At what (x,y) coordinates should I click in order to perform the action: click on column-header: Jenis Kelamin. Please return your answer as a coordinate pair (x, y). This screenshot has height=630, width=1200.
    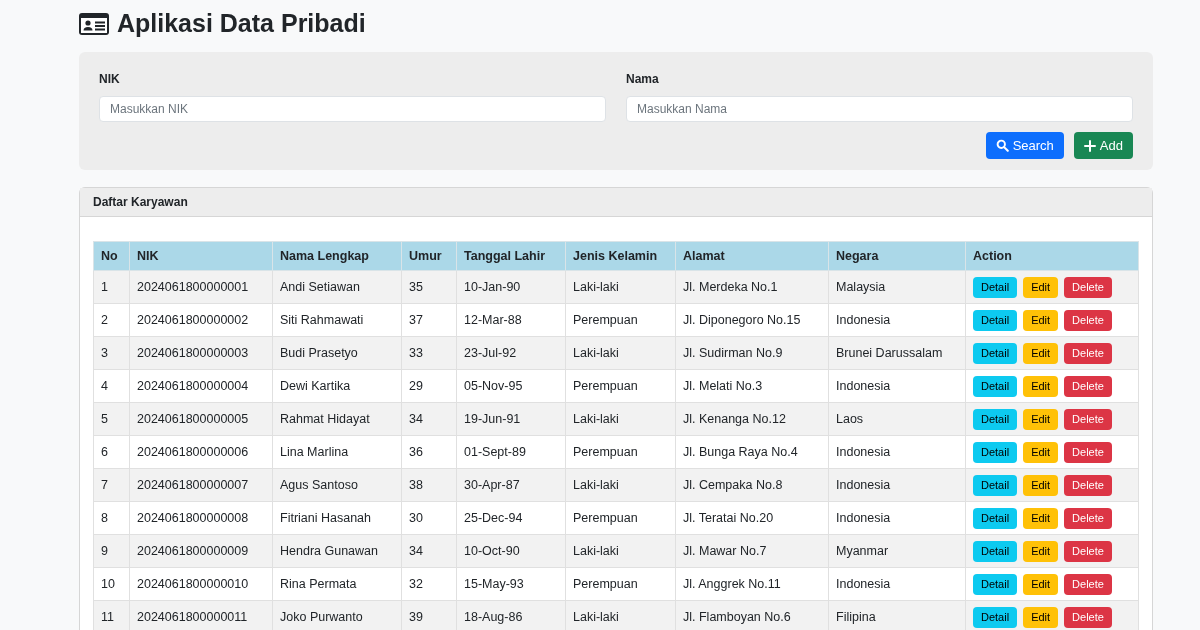
    Looking at the image, I should click on (620, 256).